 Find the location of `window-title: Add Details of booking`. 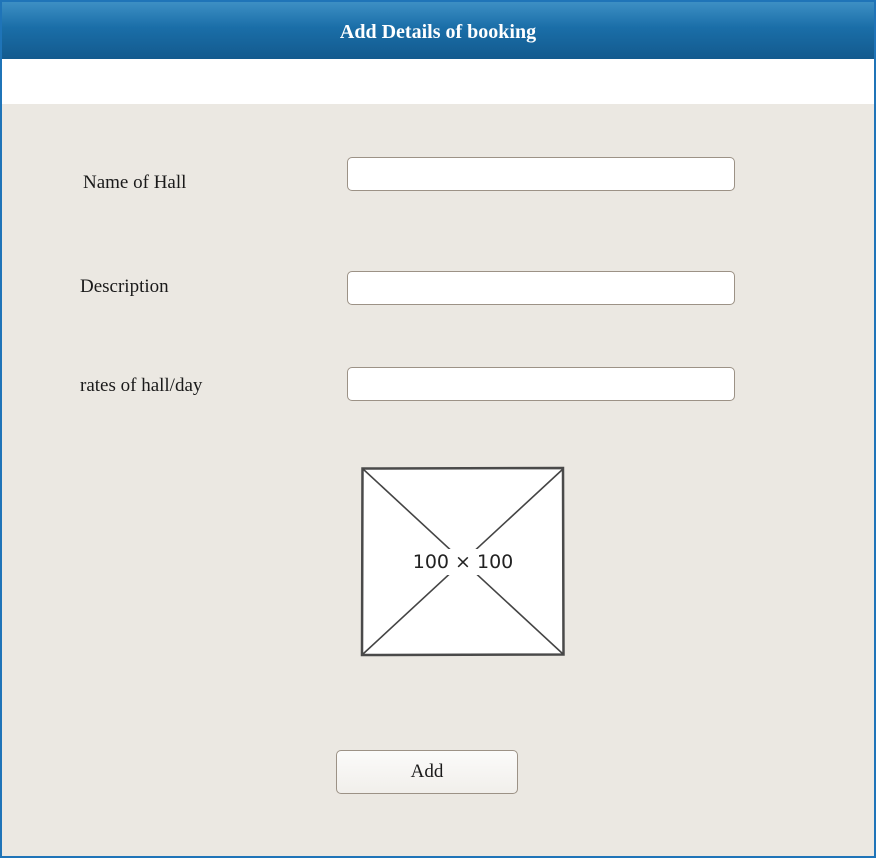

window-title: Add Details of booking is located at coordinates (438, 32).